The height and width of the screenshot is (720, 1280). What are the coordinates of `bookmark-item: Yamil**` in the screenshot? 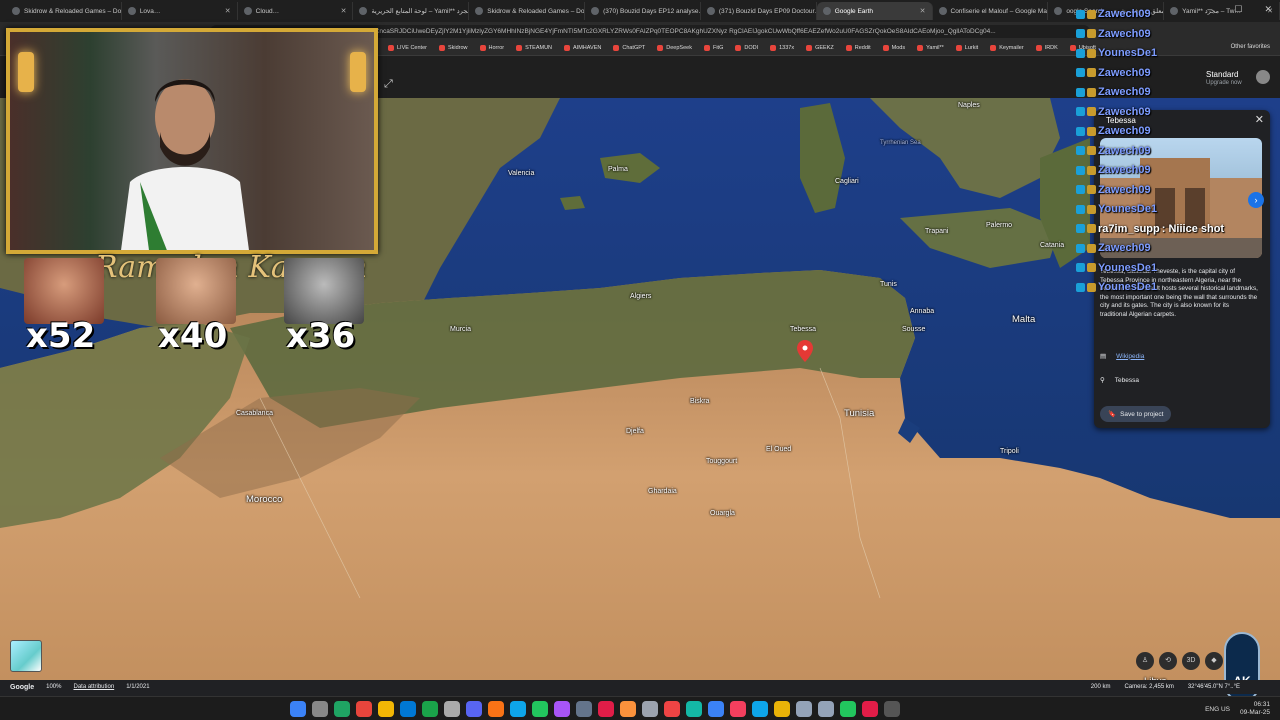 It's located at (930, 47).